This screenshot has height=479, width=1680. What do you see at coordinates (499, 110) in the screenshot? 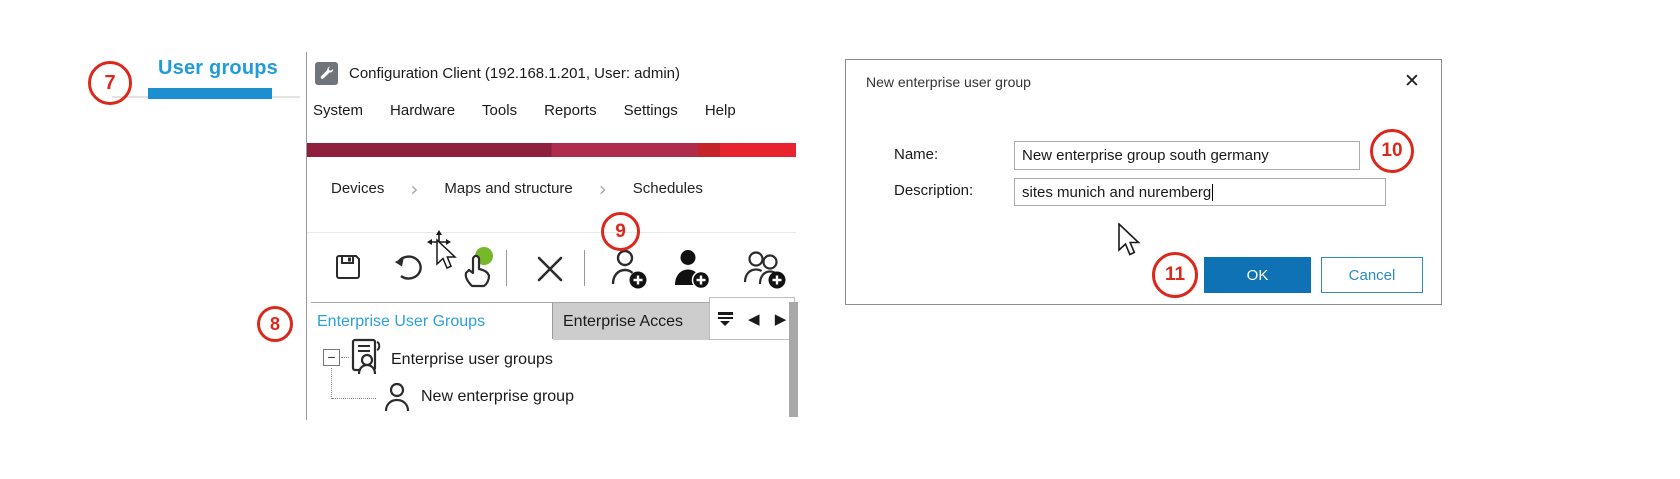
I see `menu-item-tools: Tools` at bounding box center [499, 110].